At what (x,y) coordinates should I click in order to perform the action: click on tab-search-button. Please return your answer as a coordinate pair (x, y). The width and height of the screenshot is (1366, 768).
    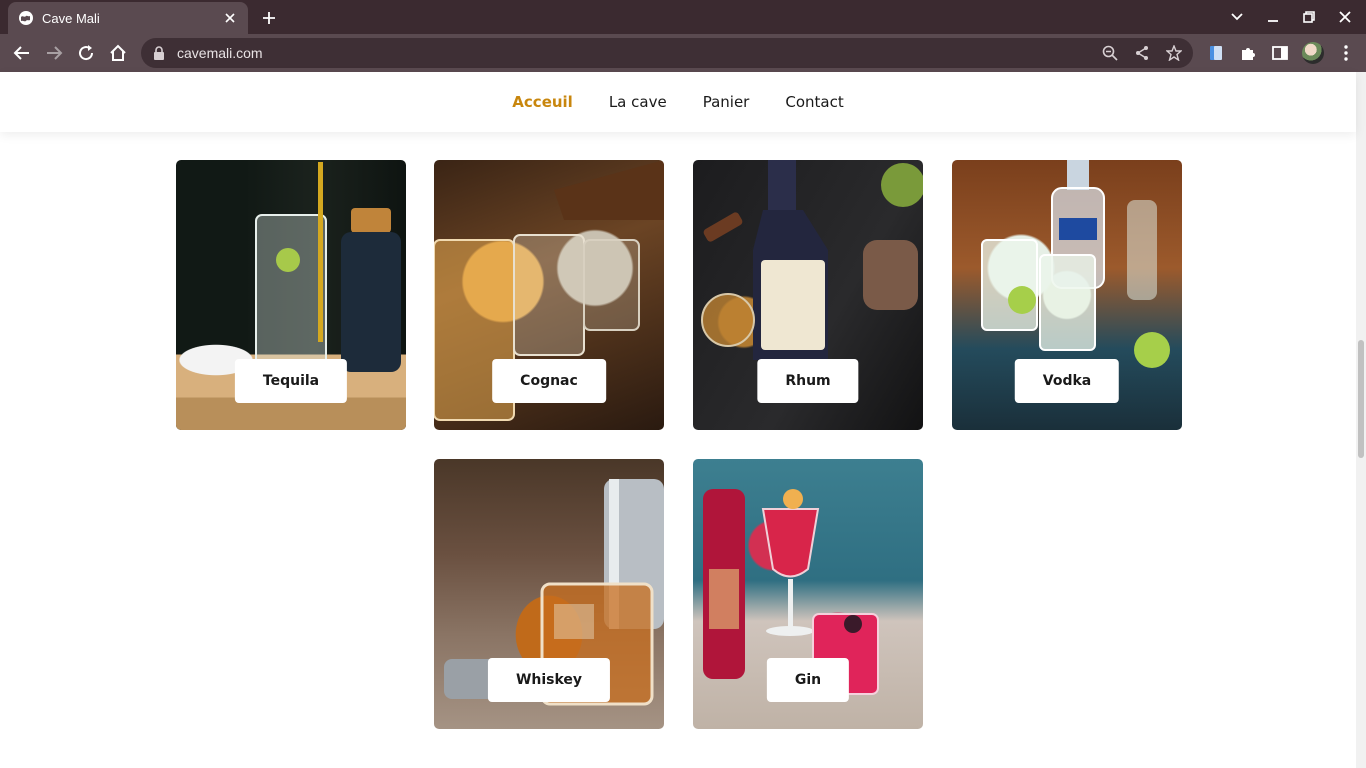
    Looking at the image, I should click on (1237, 17).